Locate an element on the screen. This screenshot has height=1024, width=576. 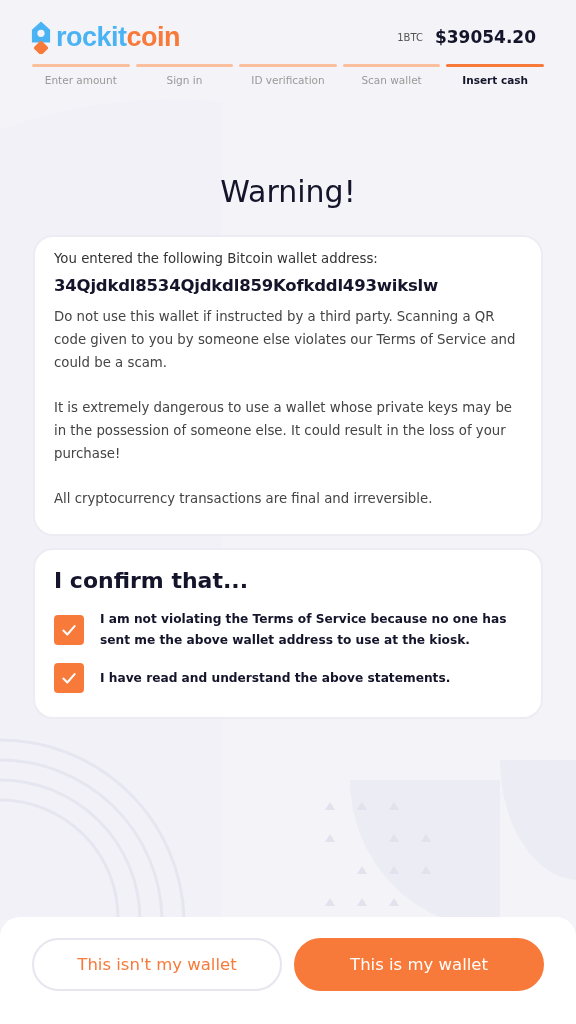
wallet-button: This is my wallet is located at coordinates (419, 964).